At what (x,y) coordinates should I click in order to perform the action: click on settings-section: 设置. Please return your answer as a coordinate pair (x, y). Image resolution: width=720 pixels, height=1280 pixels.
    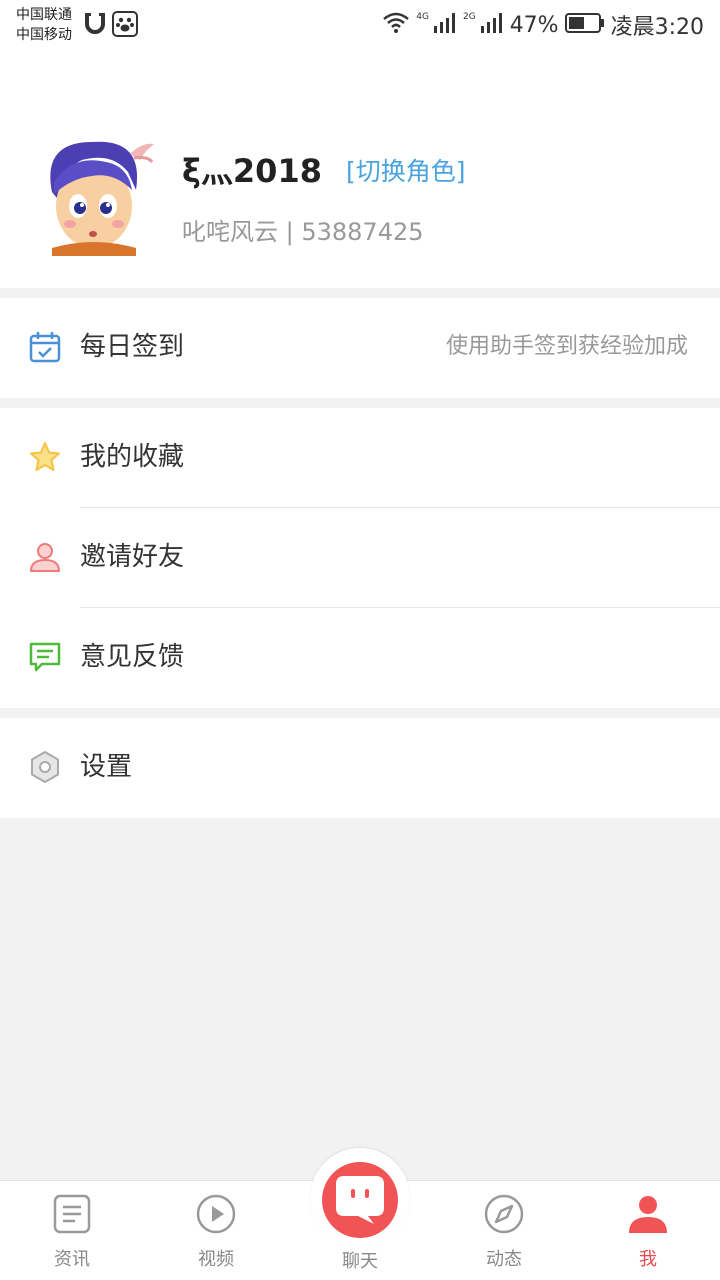
    Looking at the image, I should click on (360, 768).